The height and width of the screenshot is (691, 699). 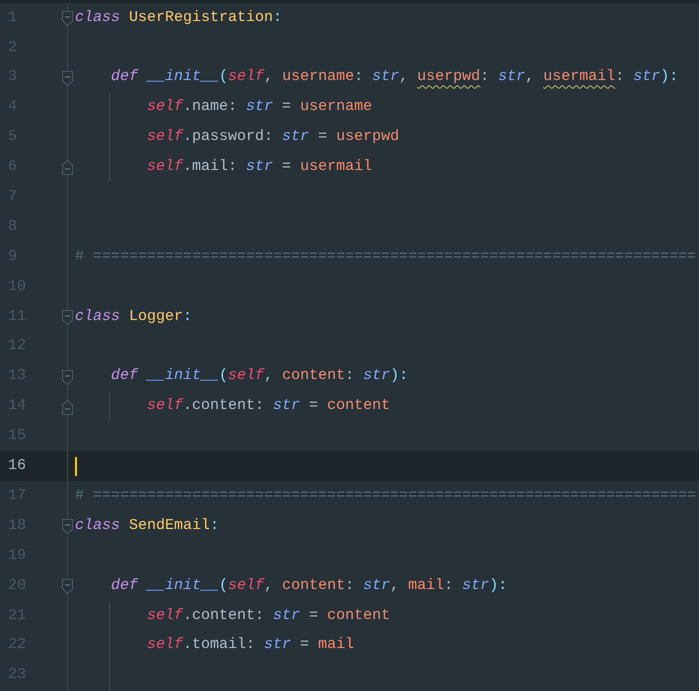 I want to click on text-cursor, so click(x=76, y=466).